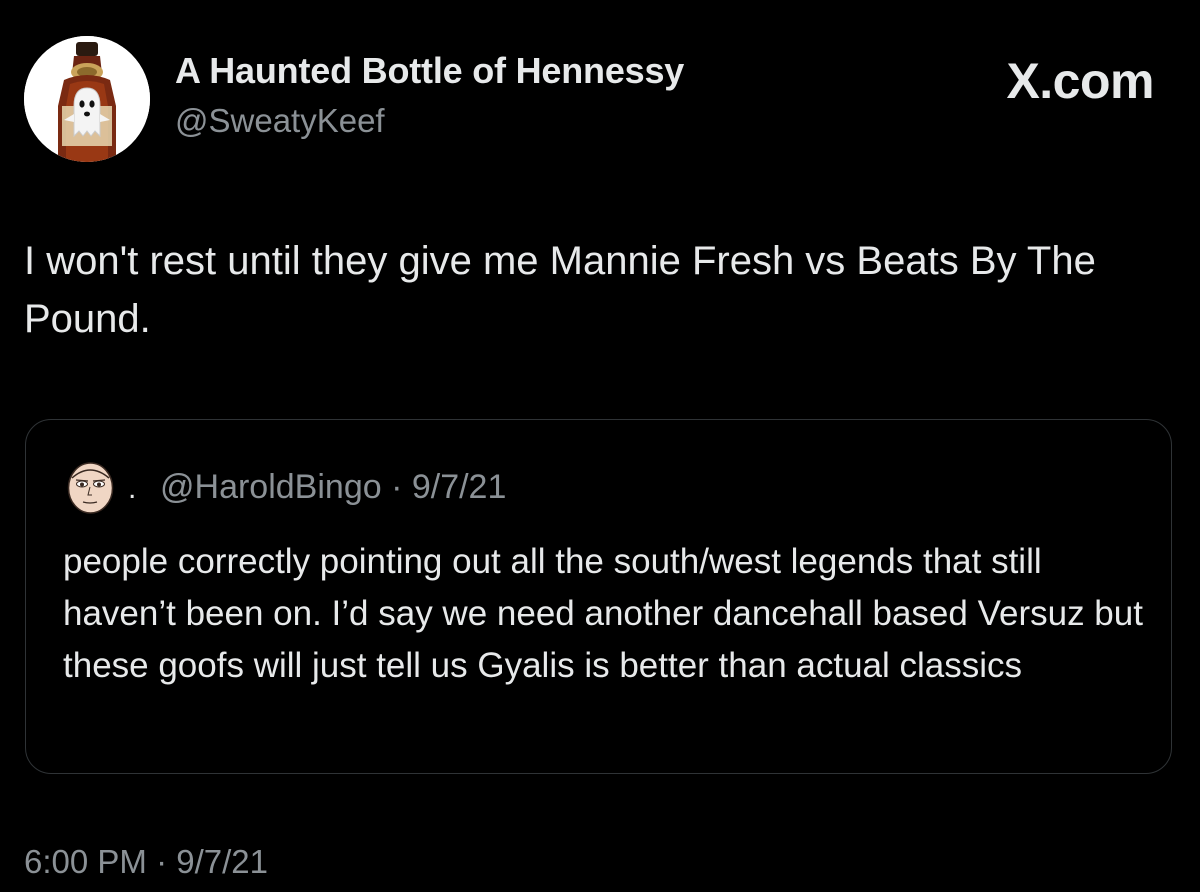 The image size is (1200, 892). I want to click on tweet-timestamp: 6:00 PM · 9/7/21, so click(146, 862).